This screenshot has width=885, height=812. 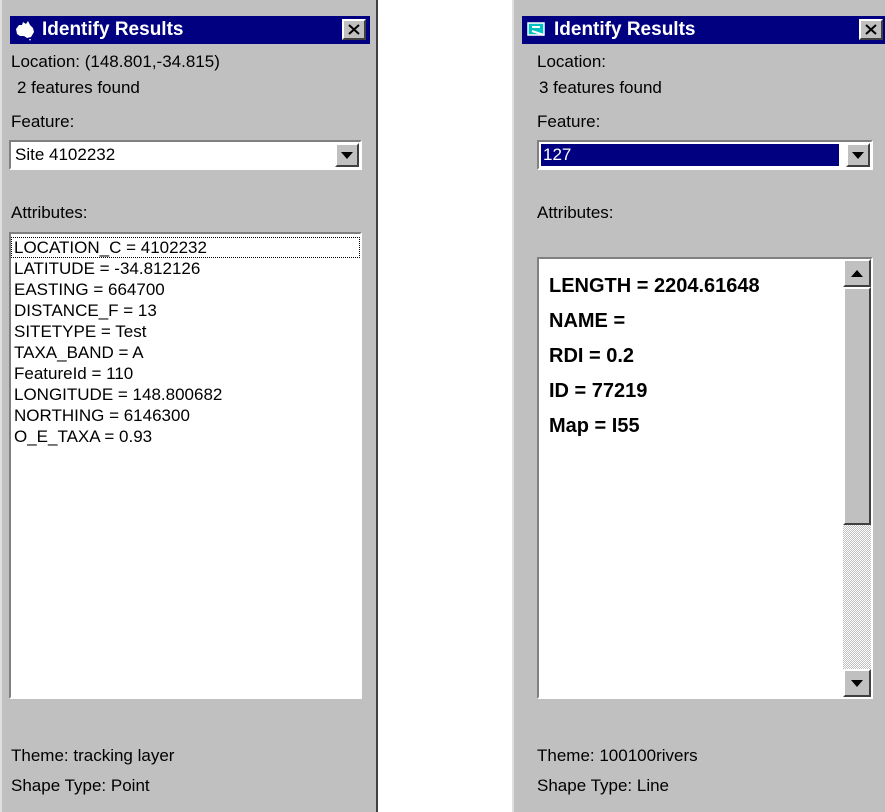 What do you see at coordinates (617, 755) in the screenshot?
I see `theme-label: Theme: 100100rivers` at bounding box center [617, 755].